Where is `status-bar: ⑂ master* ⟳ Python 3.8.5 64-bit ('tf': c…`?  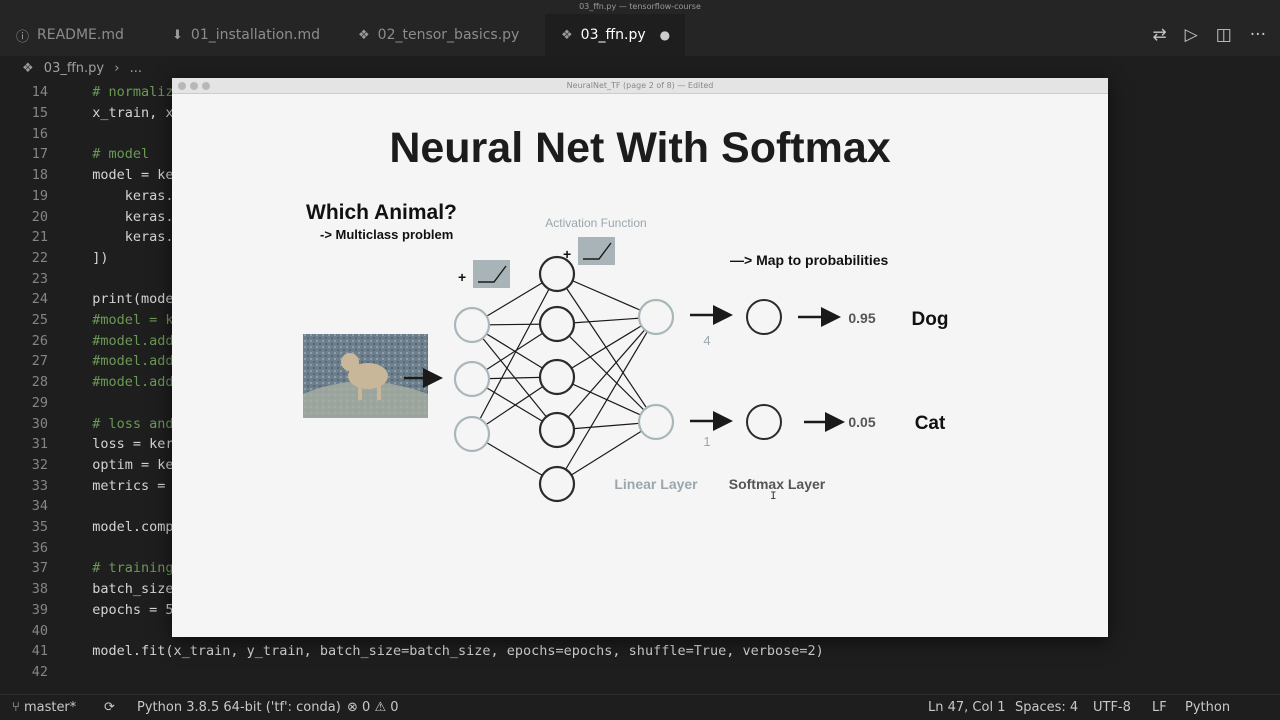 status-bar: ⑂ master* ⟳ Python 3.8.5 64-bit ('tf': c… is located at coordinates (640, 707).